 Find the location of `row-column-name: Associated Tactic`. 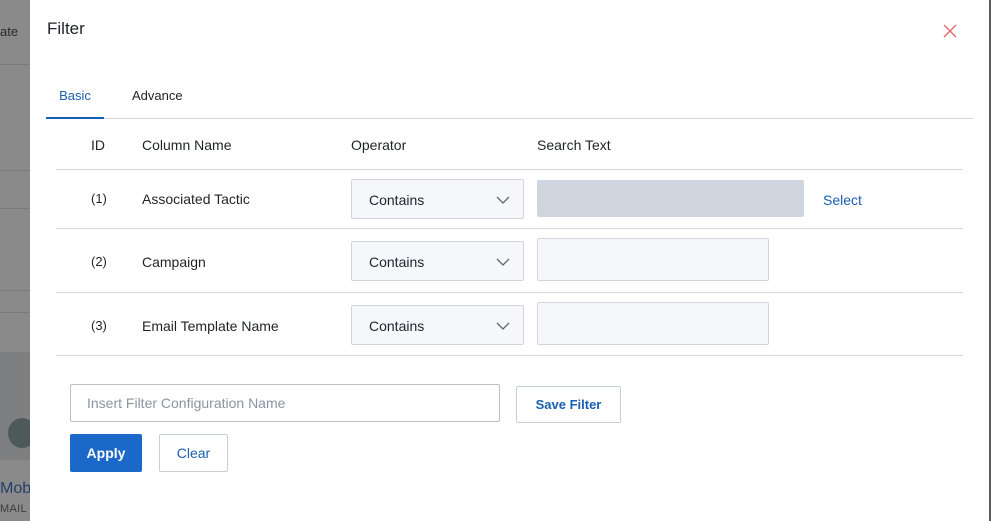

row-column-name: Associated Tactic is located at coordinates (196, 199).